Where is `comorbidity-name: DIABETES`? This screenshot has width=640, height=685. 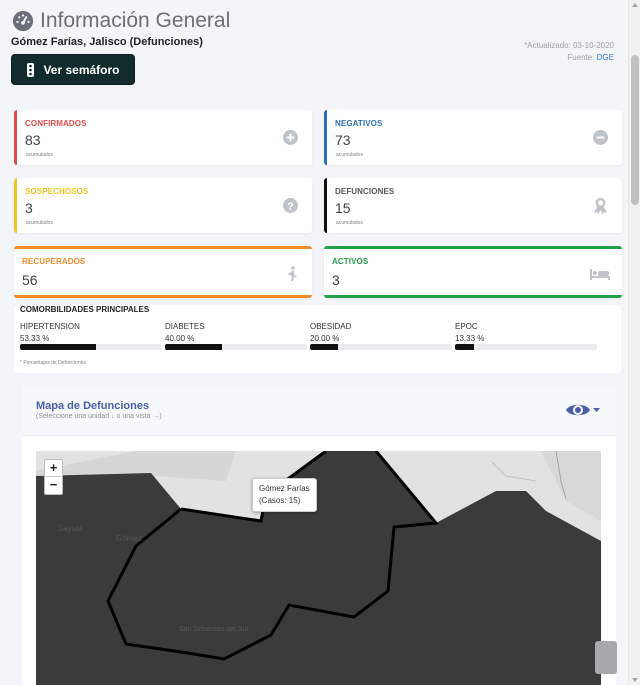 comorbidity-name: DIABETES is located at coordinates (185, 326).